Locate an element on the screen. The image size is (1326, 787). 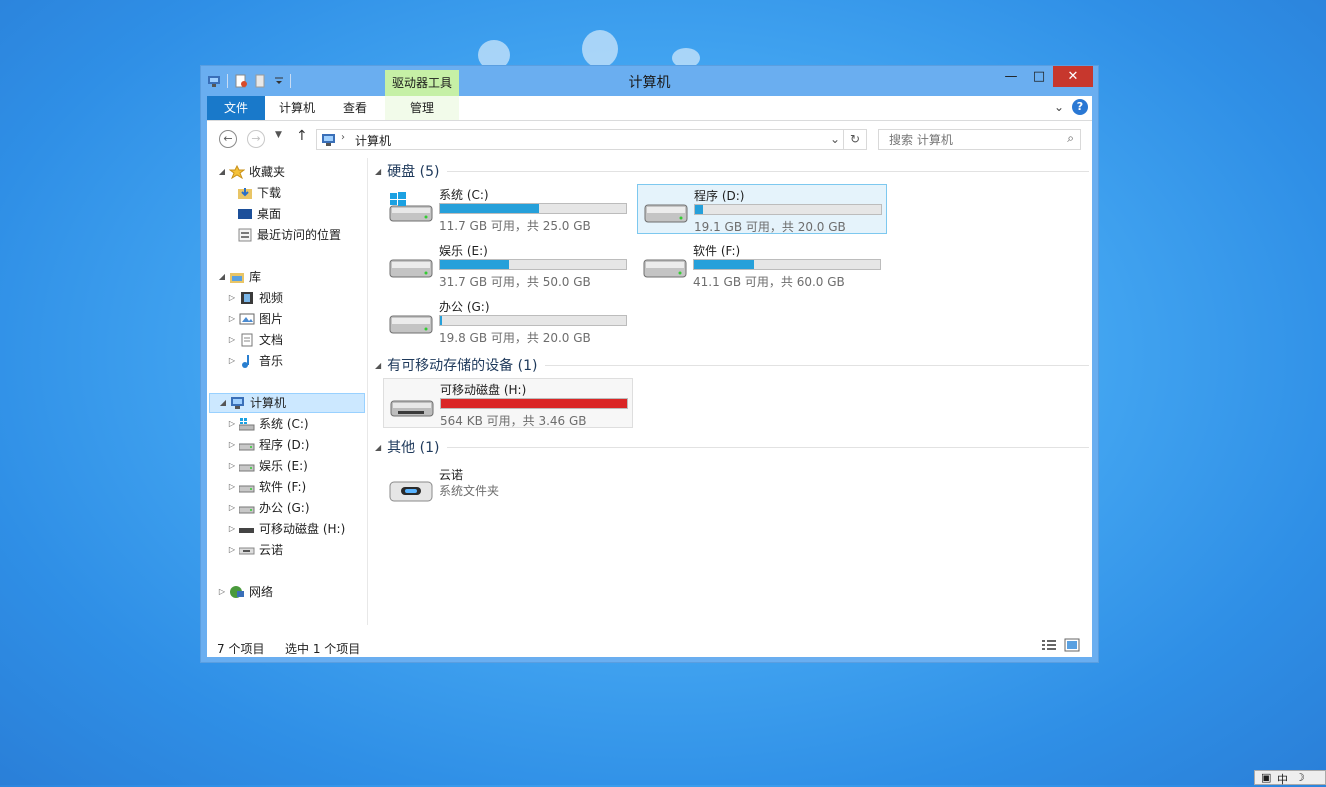
drive-tile-d: 程序 (D:) 19.1 GB 可用，共 20.0 GB is located at coordinates (762, 209).